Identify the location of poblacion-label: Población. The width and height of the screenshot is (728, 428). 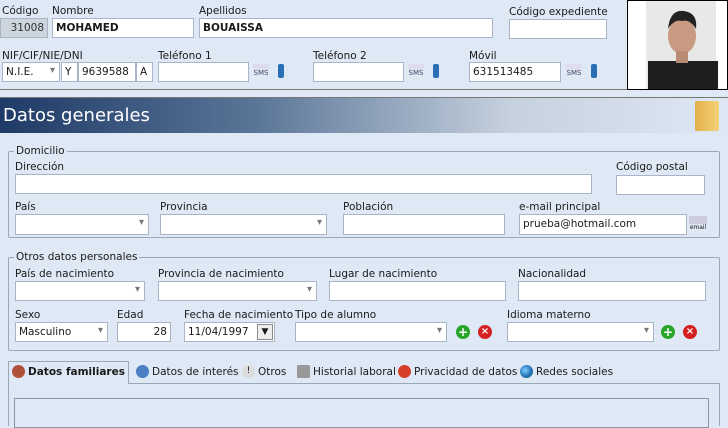
(368, 207).